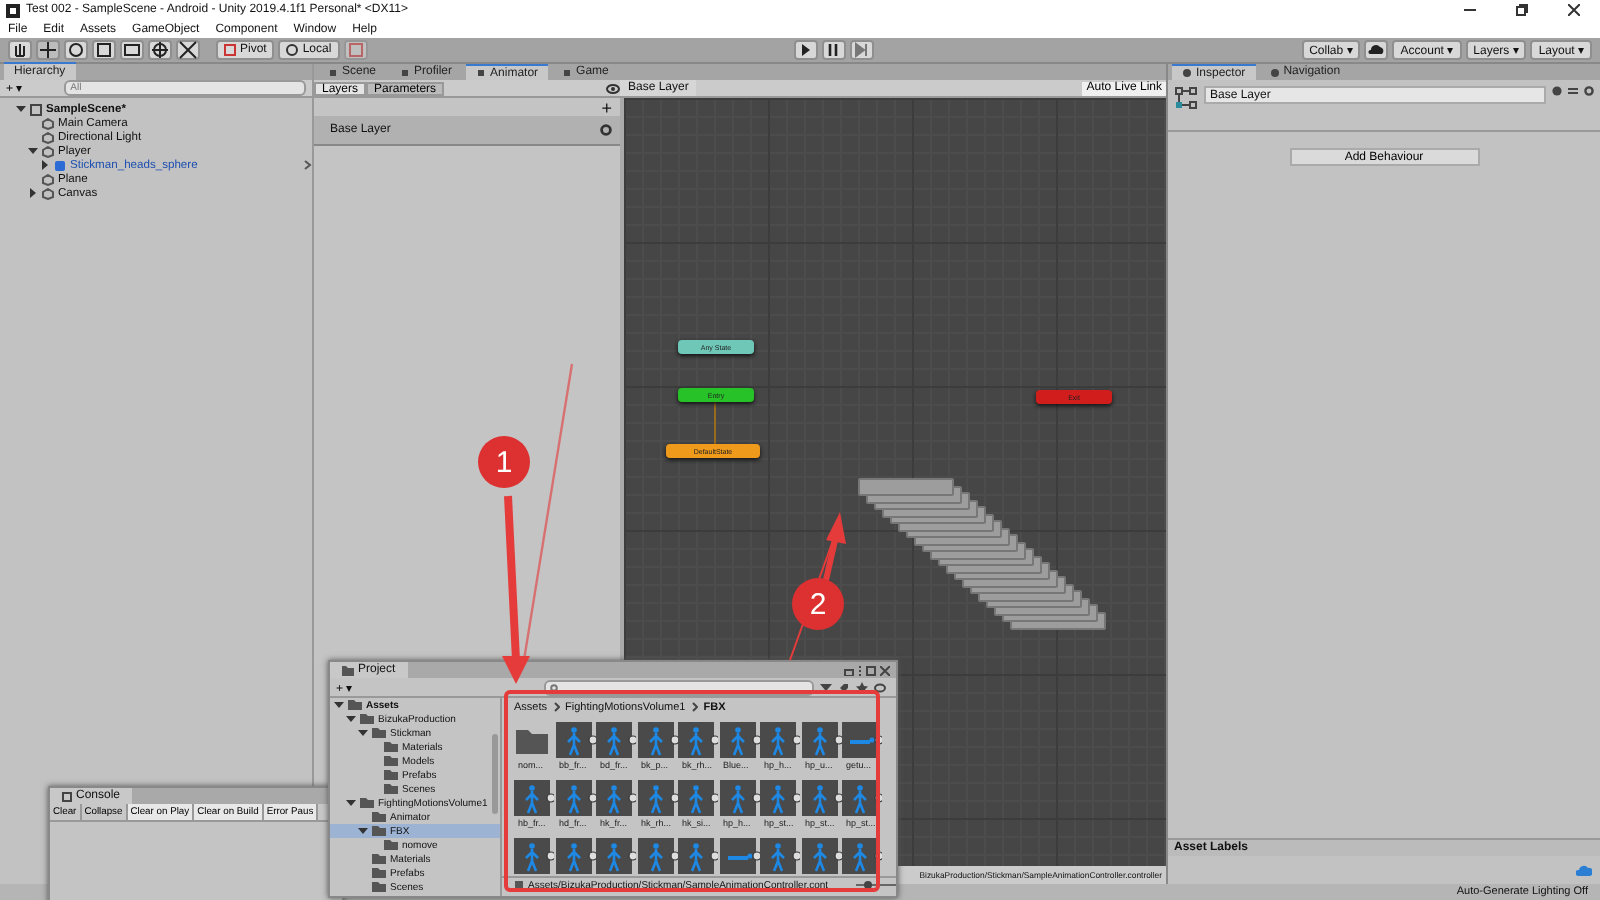 The height and width of the screenshot is (900, 1600). Describe the element at coordinates (48, 50) in the screenshot. I see `move-tool-icon` at that location.